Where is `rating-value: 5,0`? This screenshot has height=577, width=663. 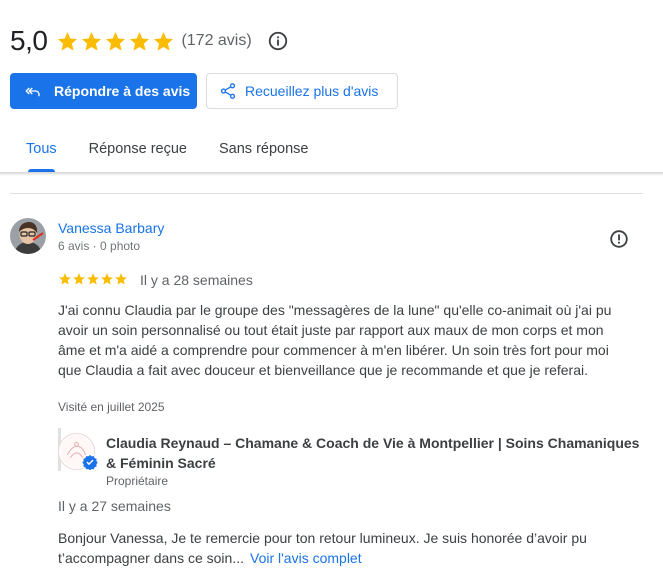
rating-value: 5,0 is located at coordinates (29, 40).